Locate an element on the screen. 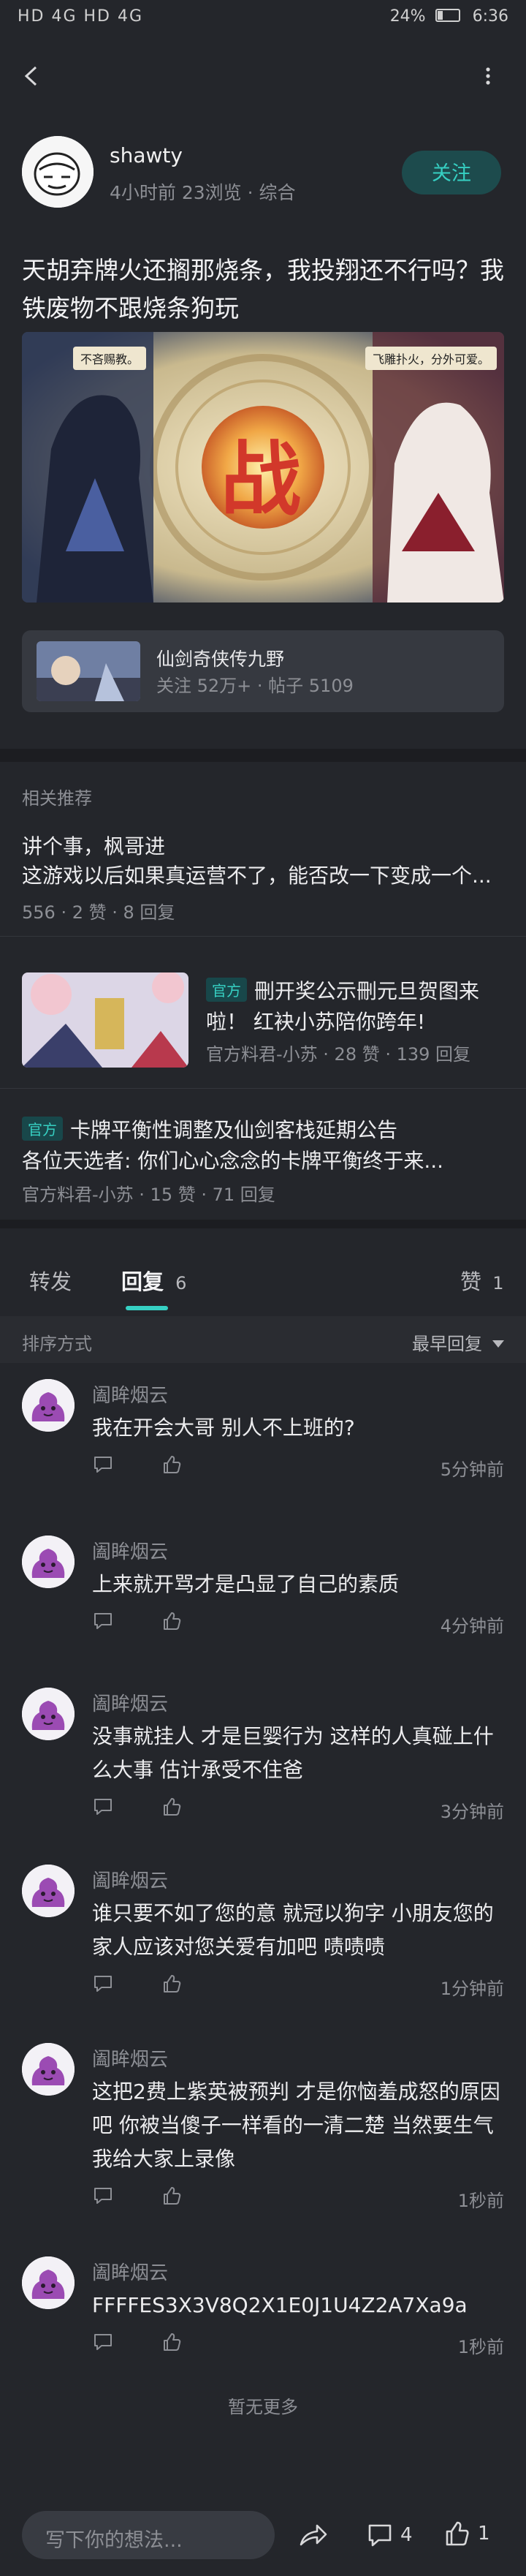 The height and width of the screenshot is (2576, 526). related-item-title: 啦！ 红袂小苏陪你跨年! is located at coordinates (316, 1022).